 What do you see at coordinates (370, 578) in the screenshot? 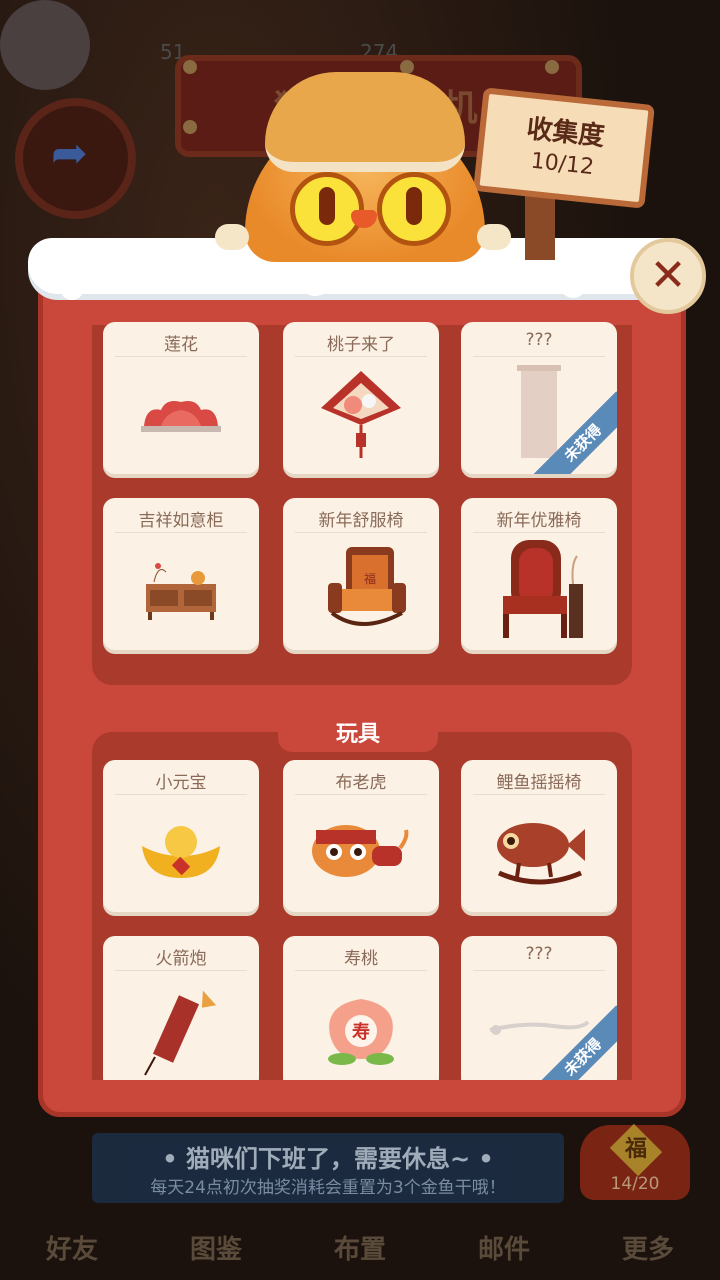
I see `chair-char: 福` at bounding box center [370, 578].